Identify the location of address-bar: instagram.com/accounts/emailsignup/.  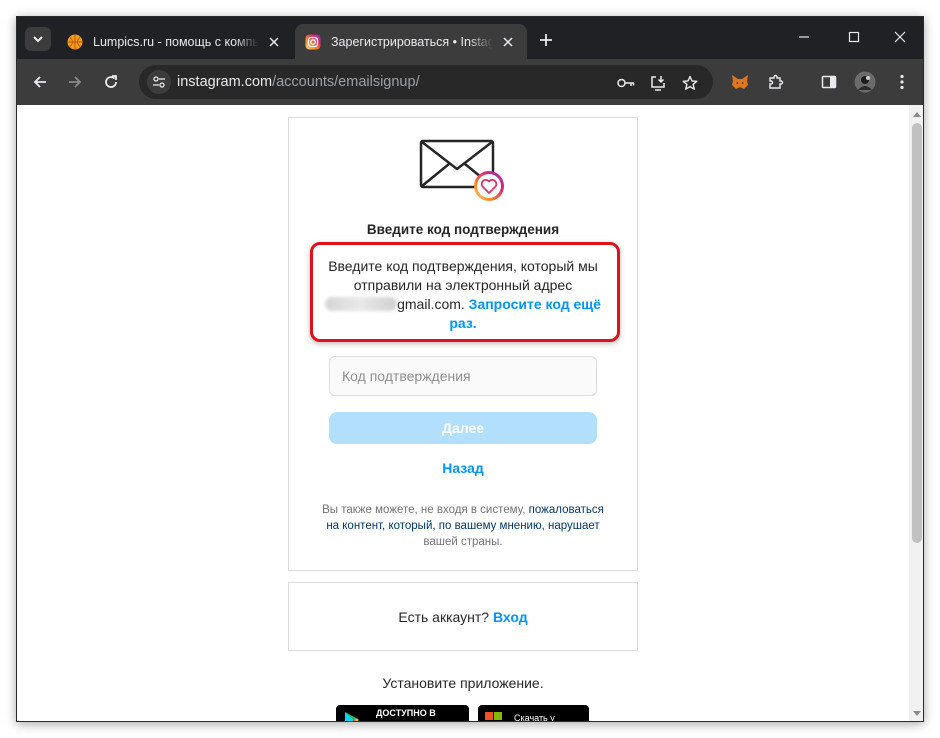
(426, 82).